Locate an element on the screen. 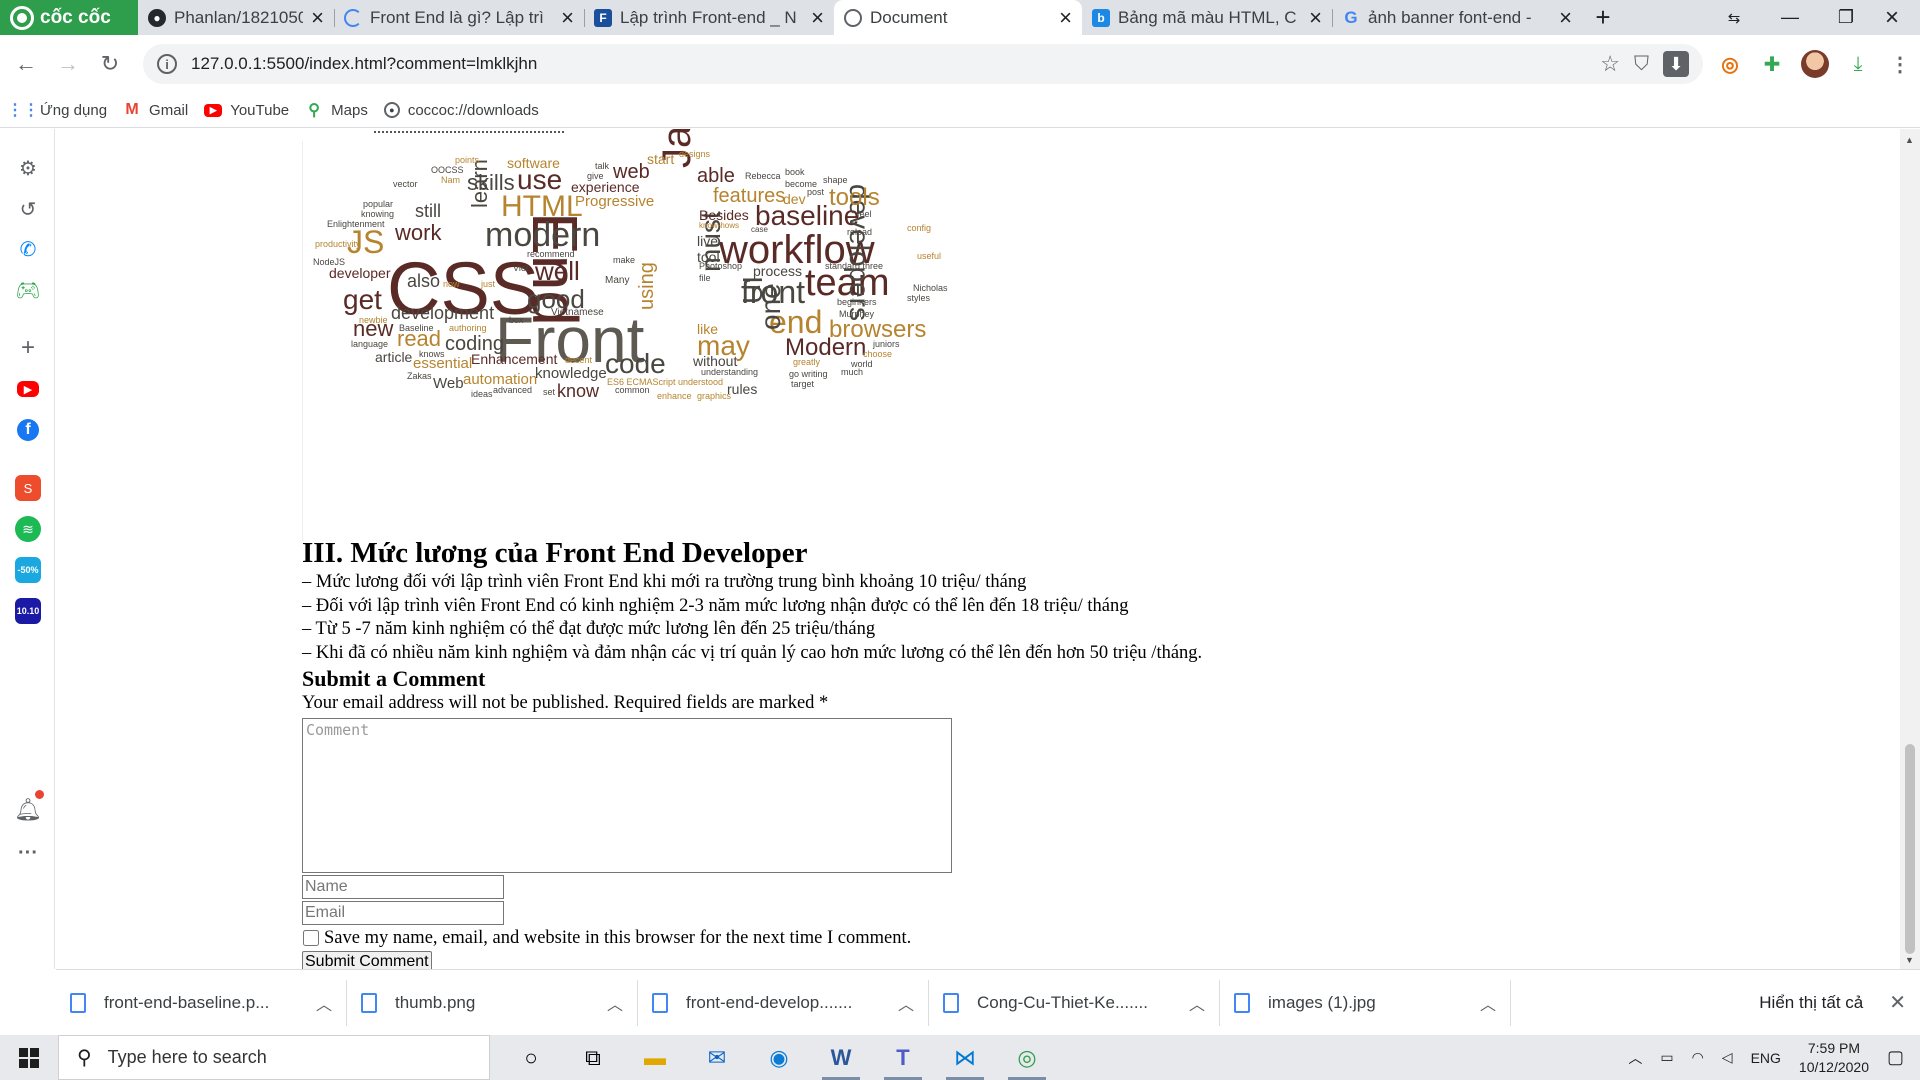  cortana-icon: ○ is located at coordinates (531, 1057).